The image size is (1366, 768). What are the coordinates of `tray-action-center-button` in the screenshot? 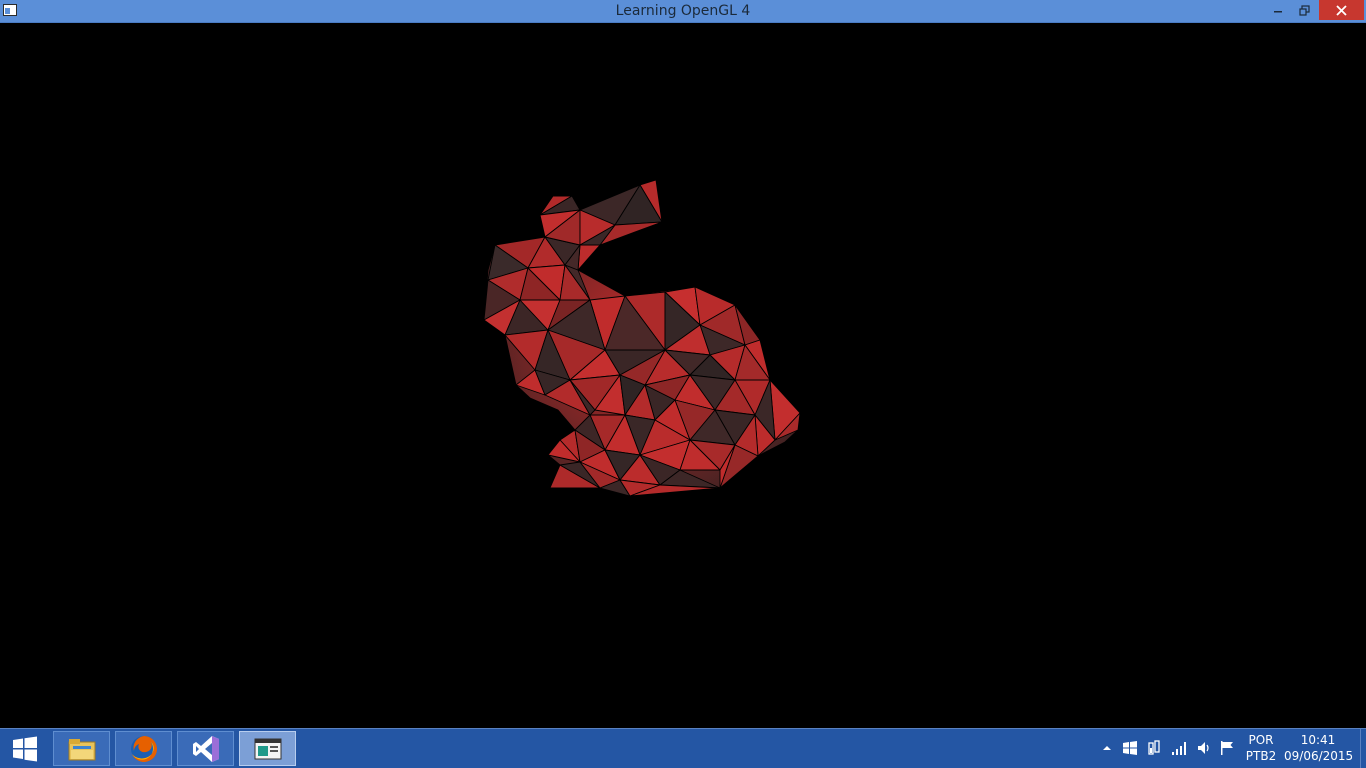 It's located at (1227, 748).